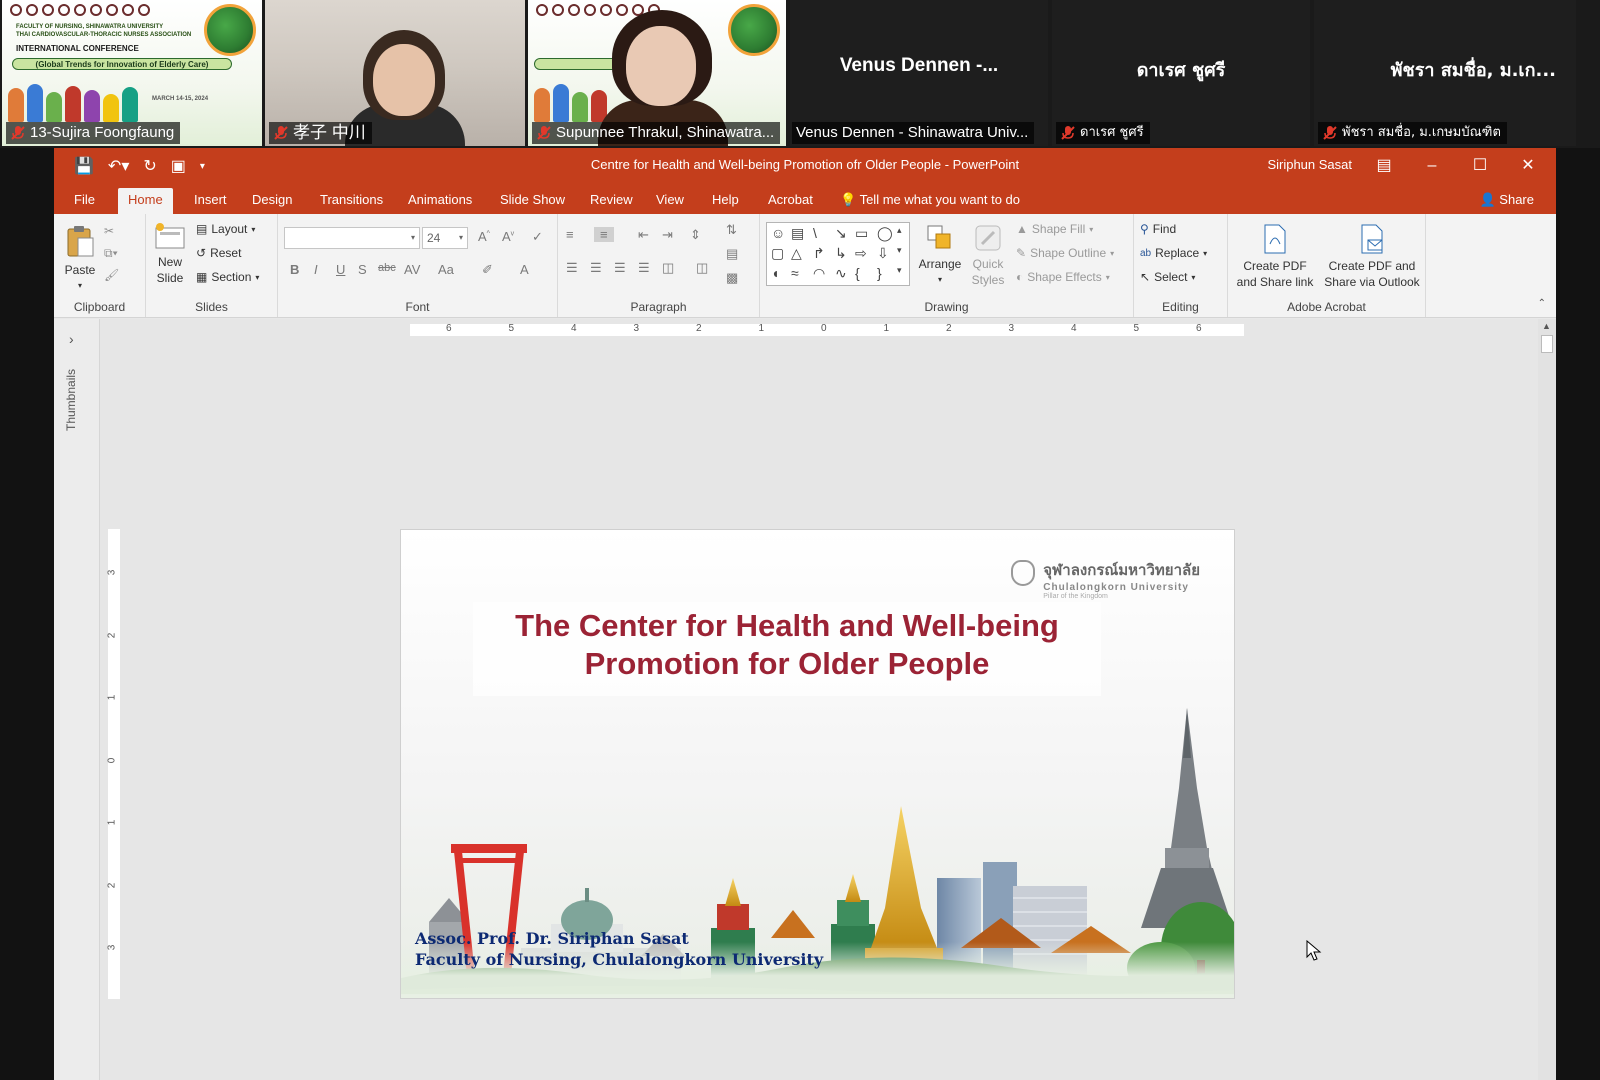  I want to click on clear-formatting-icon: ✓, so click(537, 237).